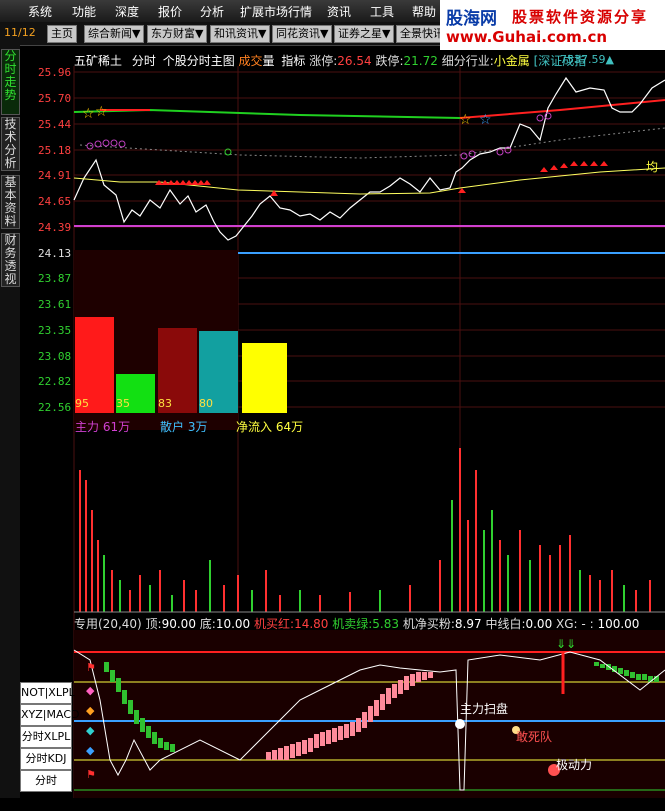  Describe the element at coordinates (82, 403) in the screenshot. I see `flow-bar-label: 95` at that location.